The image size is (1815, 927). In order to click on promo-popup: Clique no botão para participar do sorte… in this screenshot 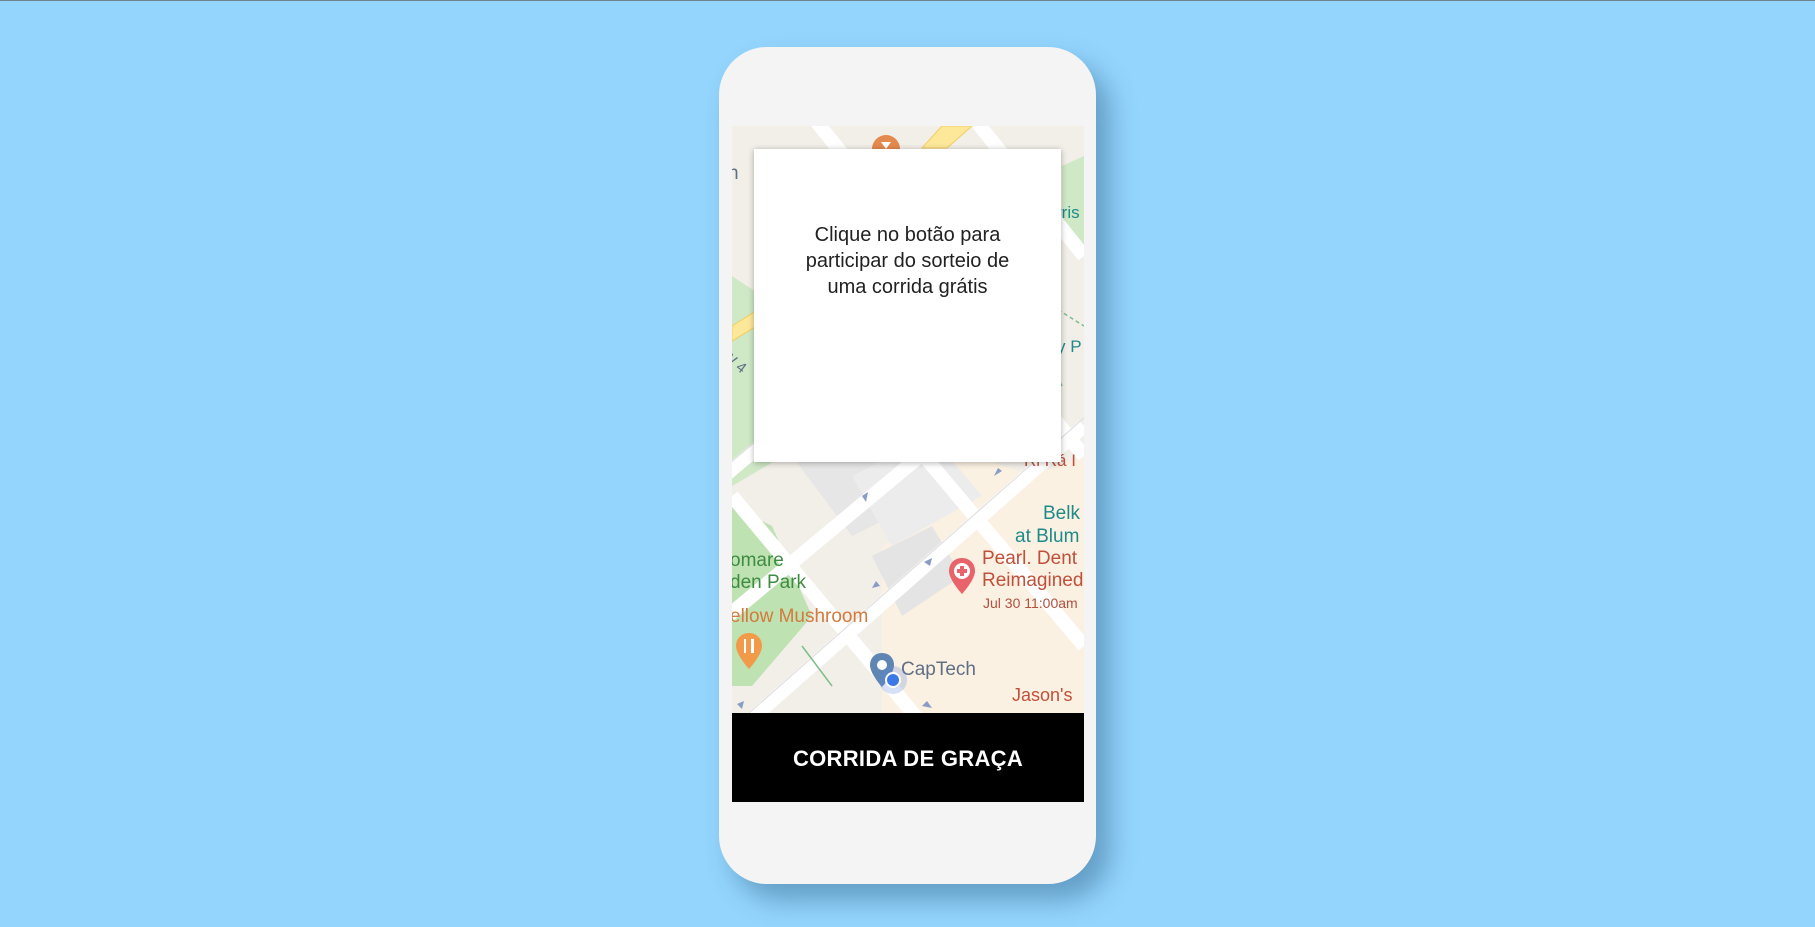, I will do `click(907, 305)`.